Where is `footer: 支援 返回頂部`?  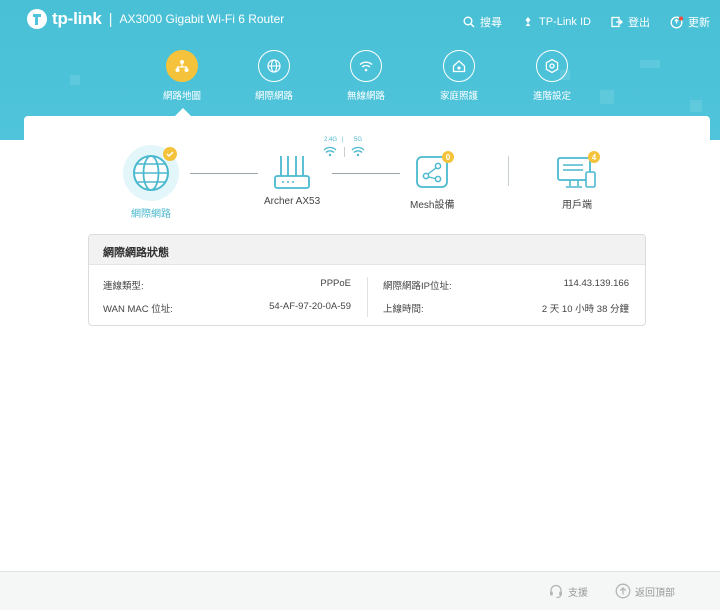
footer: 支援 返回頂部 is located at coordinates (360, 590).